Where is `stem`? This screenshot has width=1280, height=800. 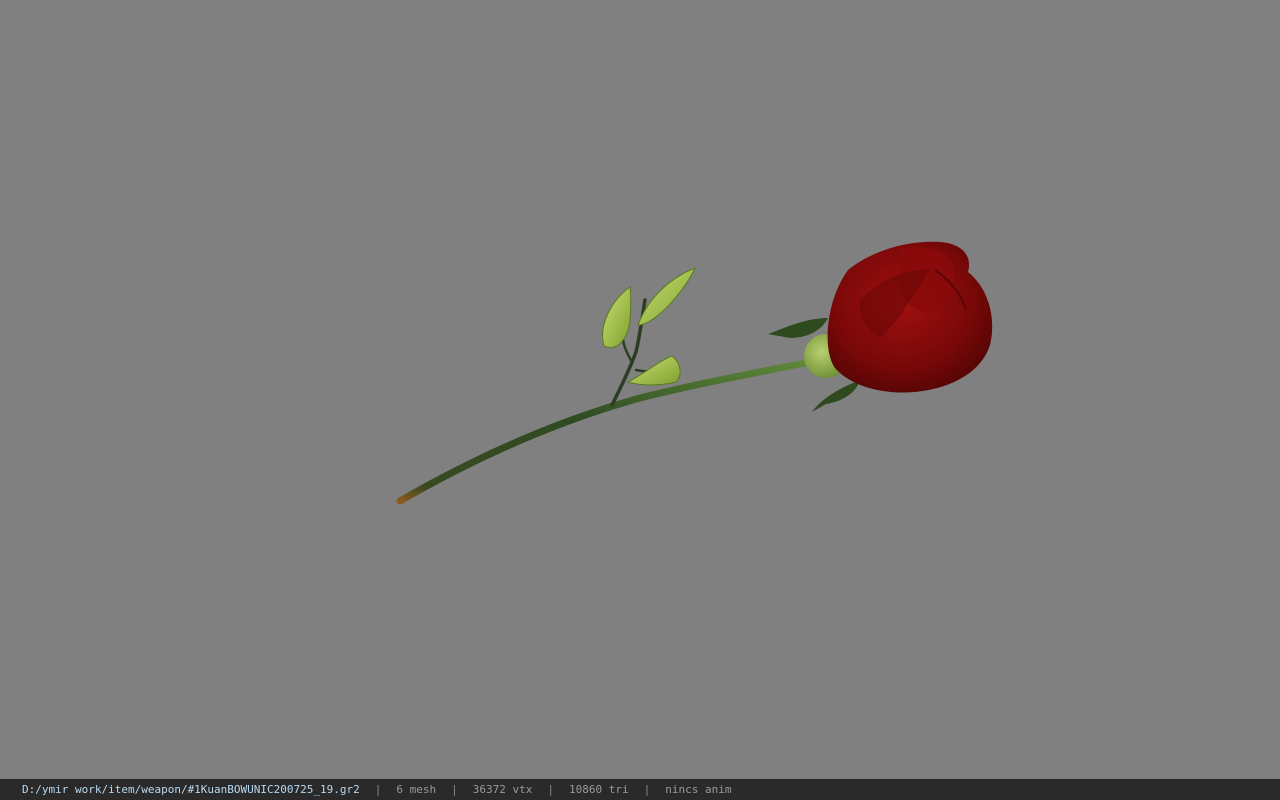
stem is located at coordinates (605, 431).